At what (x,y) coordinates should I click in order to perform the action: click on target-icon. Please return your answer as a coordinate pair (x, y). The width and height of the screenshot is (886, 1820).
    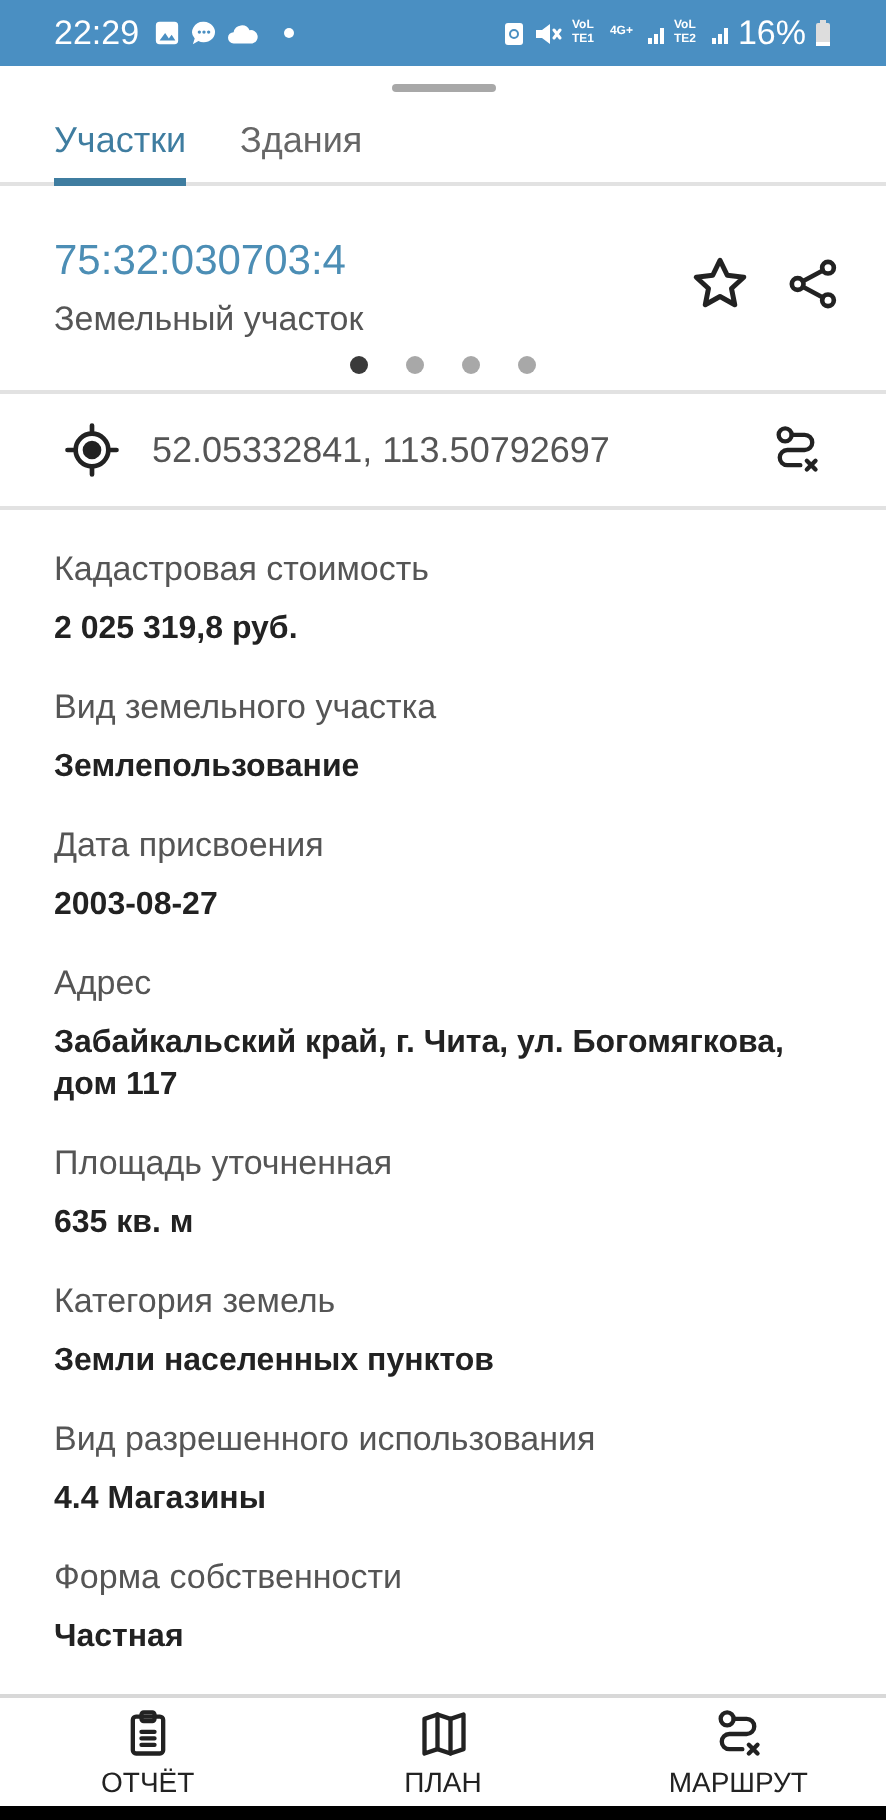
    Looking at the image, I should click on (92, 450).